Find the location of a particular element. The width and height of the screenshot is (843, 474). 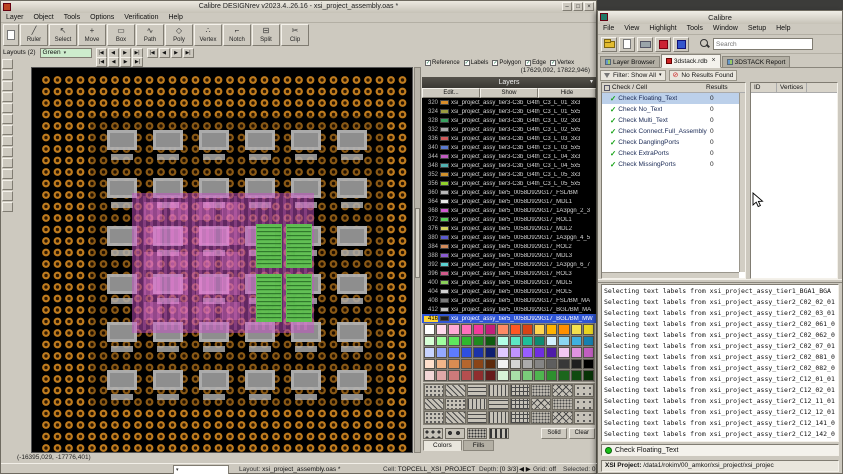

layout-select: Green ▾ is located at coordinates (65, 52).